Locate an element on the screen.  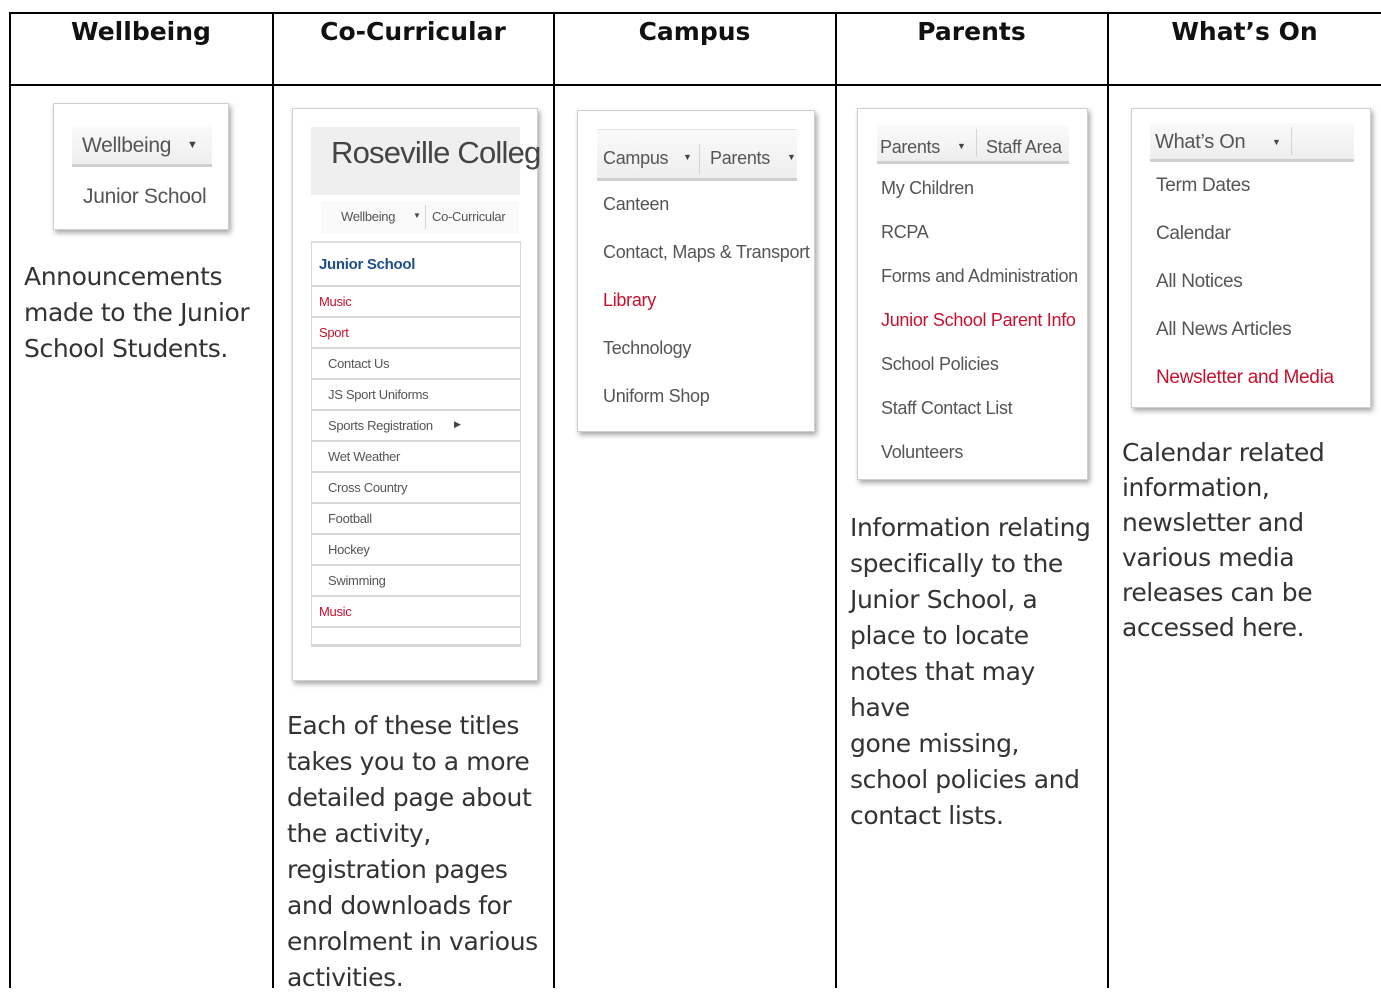
header-co-curricular: Co-Curricular is located at coordinates (413, 31).